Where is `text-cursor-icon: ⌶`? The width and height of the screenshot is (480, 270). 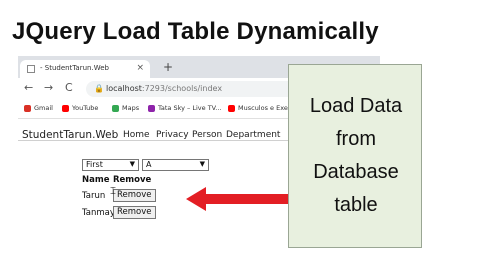
text-cursor-icon: ⌶ is located at coordinates (113, 191).